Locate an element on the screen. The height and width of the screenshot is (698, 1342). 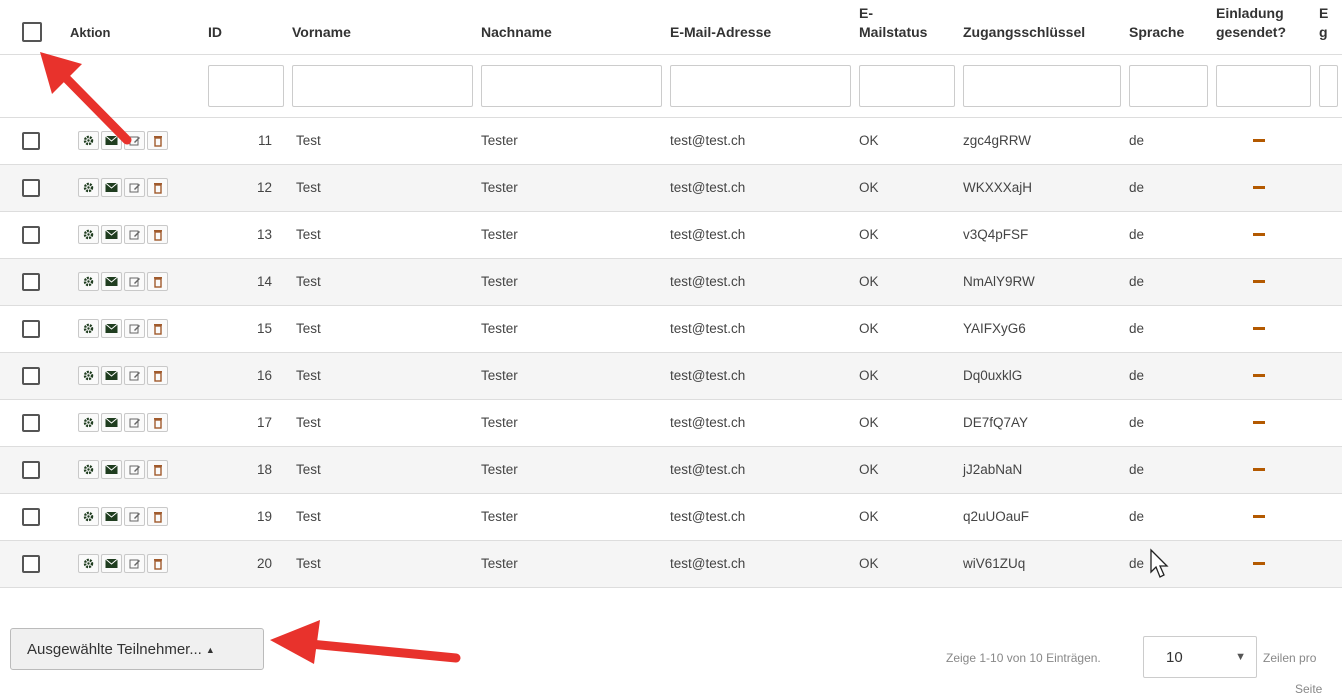
rows-per-page-label-2: Seite is located at coordinates (1309, 689).